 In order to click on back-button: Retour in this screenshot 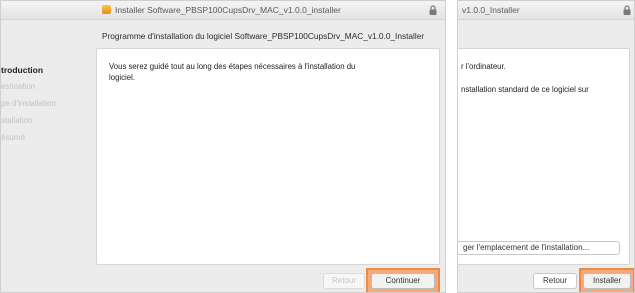, I will do `click(344, 281)`.